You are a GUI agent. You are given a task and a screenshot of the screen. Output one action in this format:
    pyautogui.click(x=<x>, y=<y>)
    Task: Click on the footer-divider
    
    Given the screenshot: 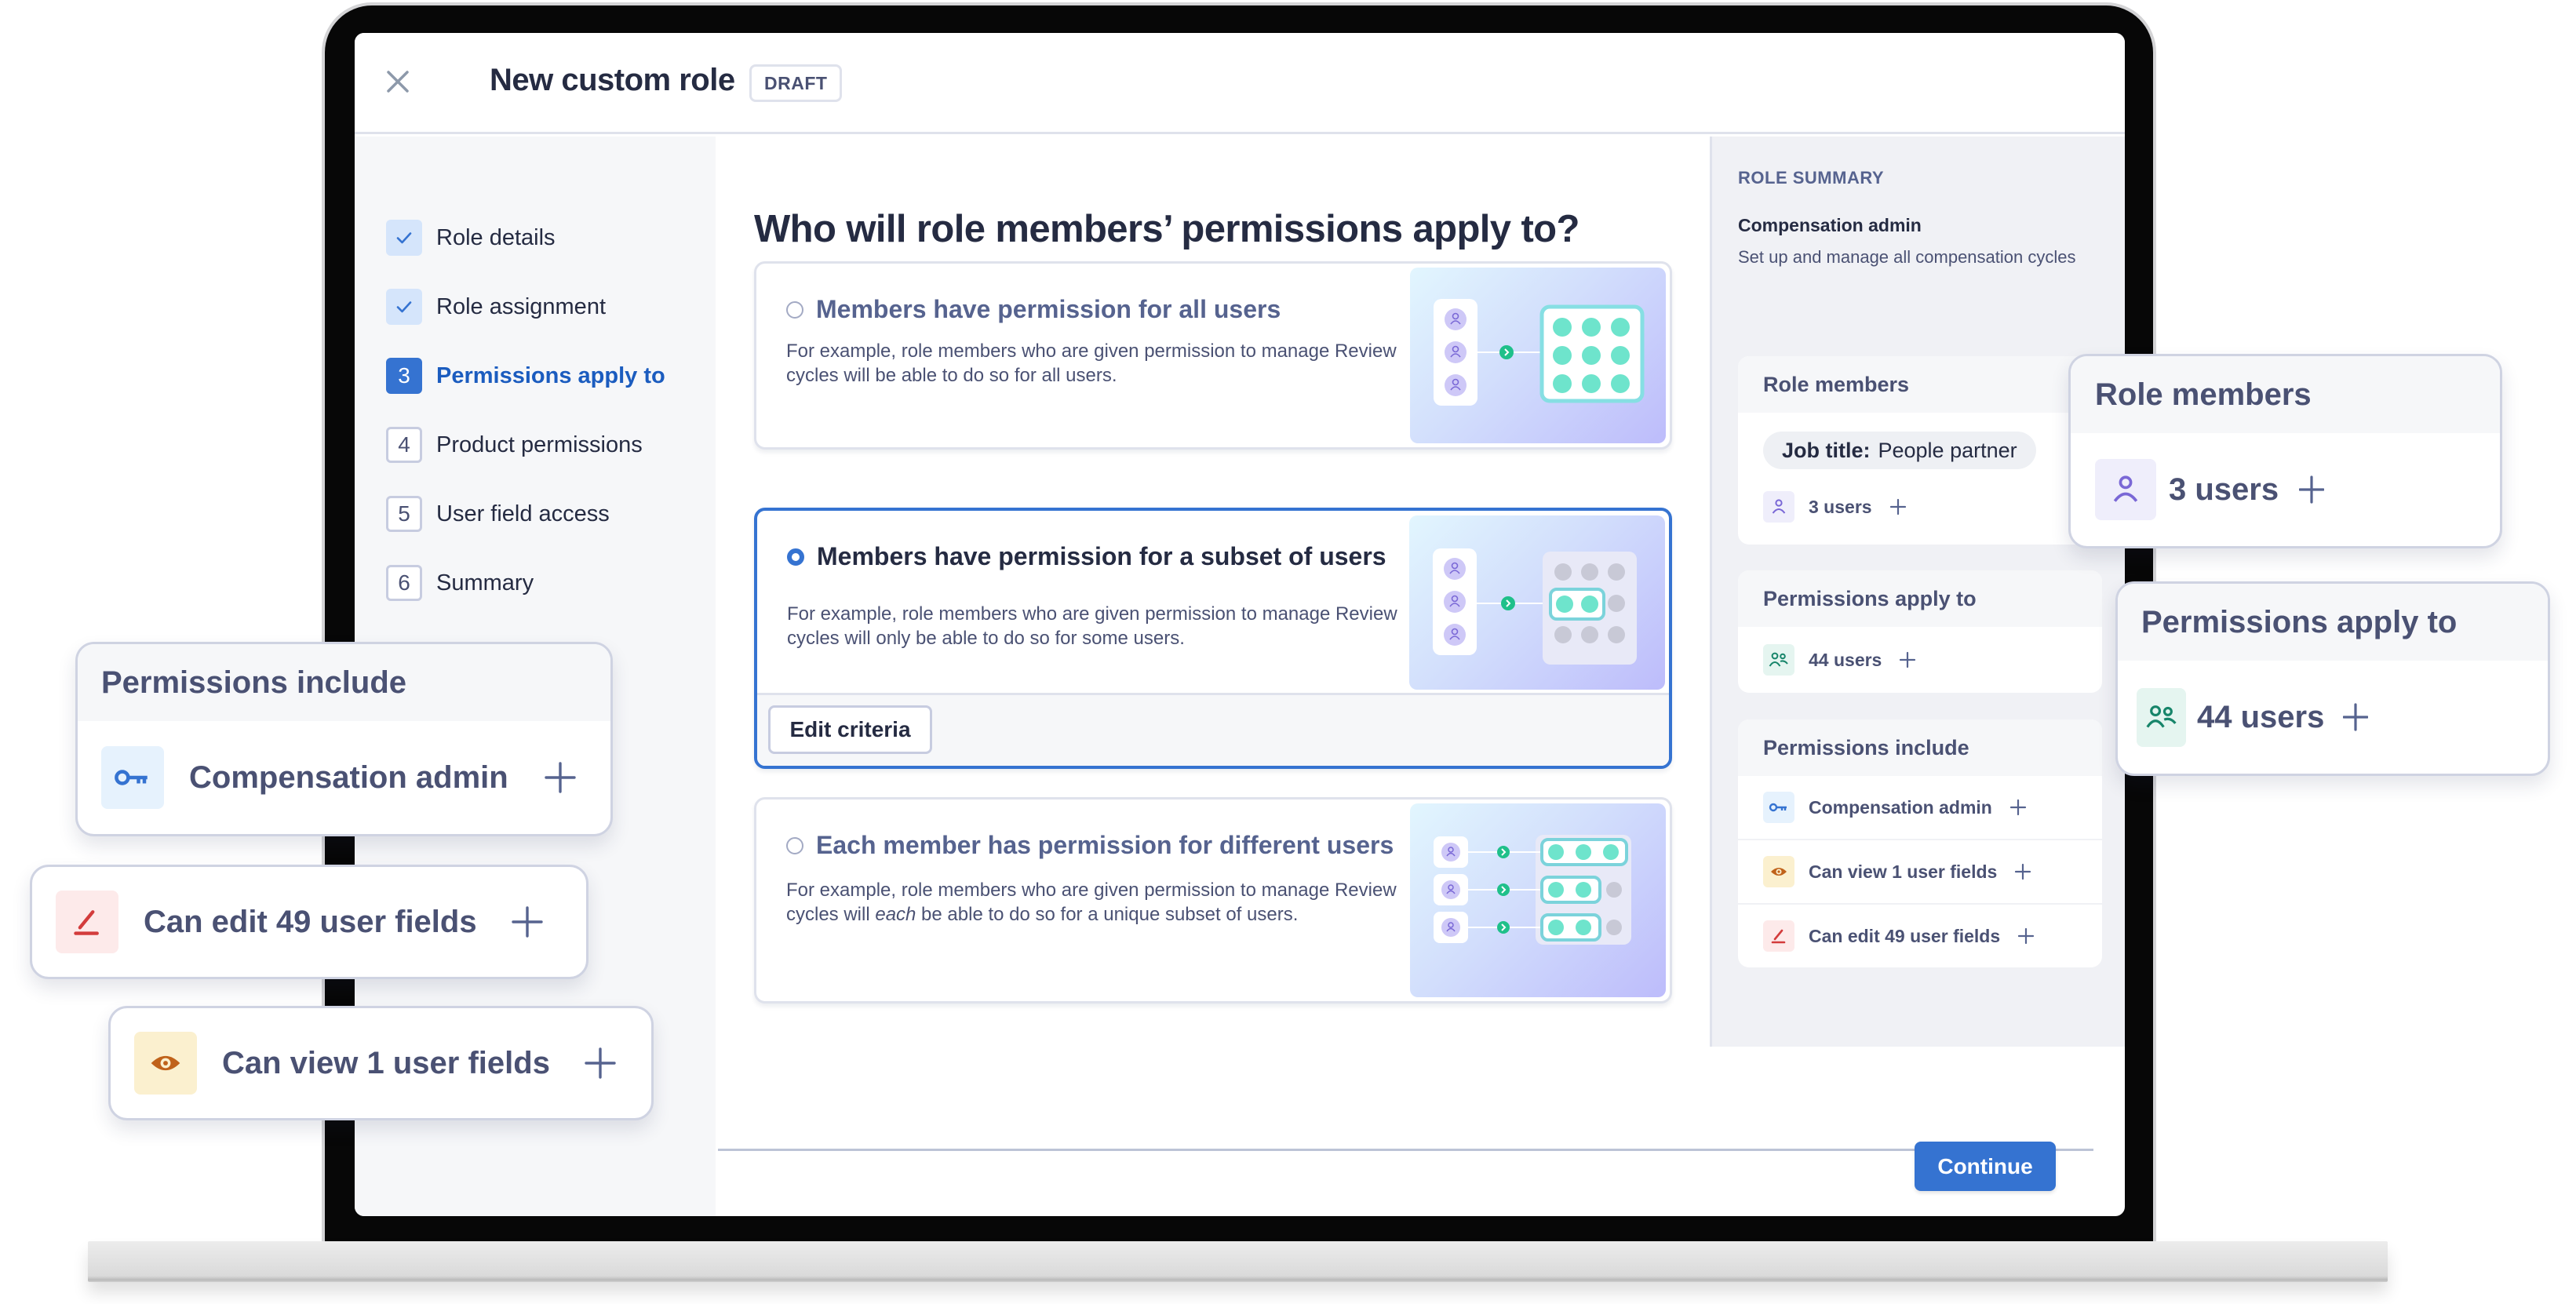 What is the action you would take?
    pyautogui.click(x=1405, y=1150)
    